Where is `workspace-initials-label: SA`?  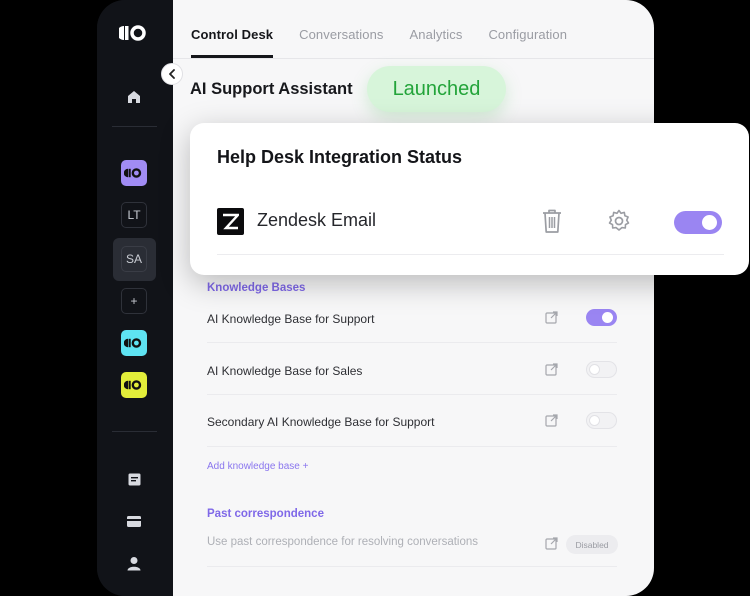 workspace-initials-label: SA is located at coordinates (133, 259).